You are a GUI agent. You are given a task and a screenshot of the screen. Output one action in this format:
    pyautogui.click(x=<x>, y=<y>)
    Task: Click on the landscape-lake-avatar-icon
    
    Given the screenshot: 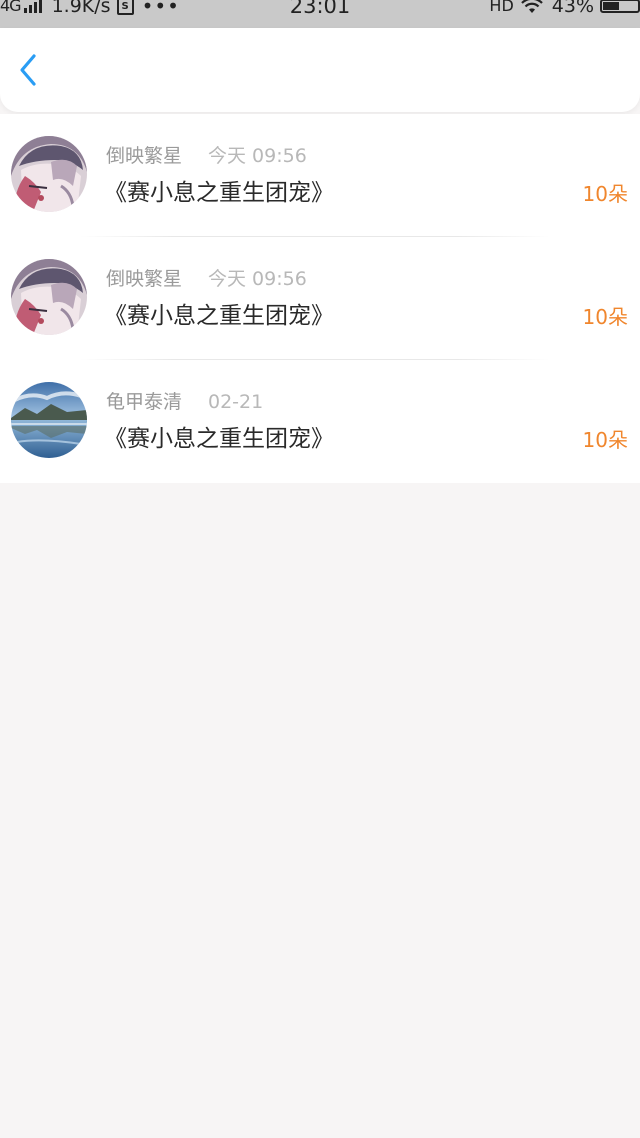 What is the action you would take?
    pyautogui.click(x=49, y=420)
    